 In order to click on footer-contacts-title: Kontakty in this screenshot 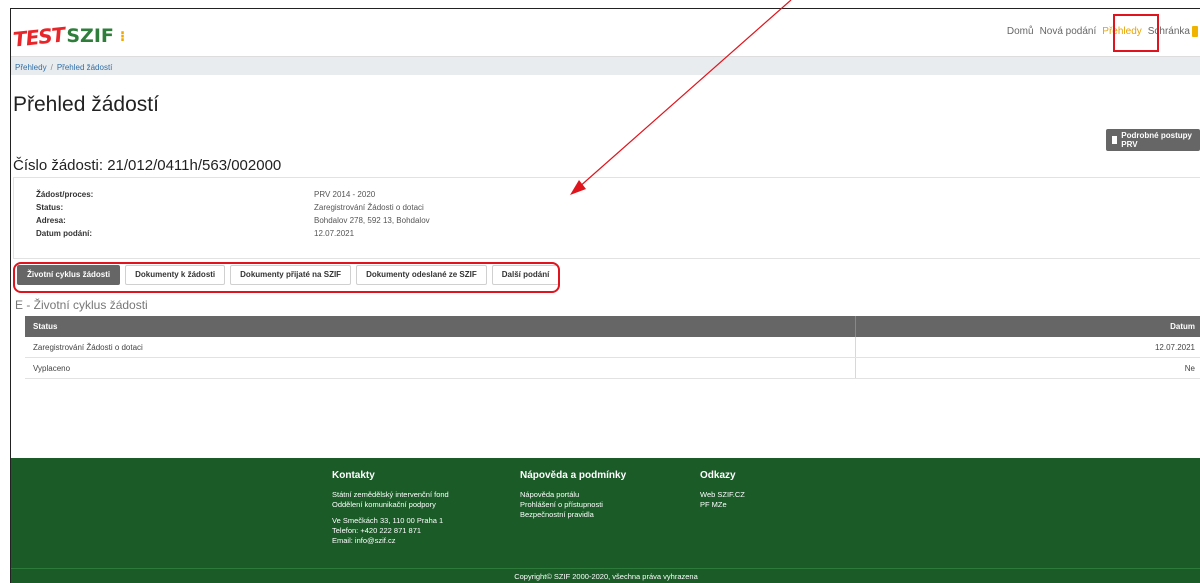, I will do `click(353, 475)`.